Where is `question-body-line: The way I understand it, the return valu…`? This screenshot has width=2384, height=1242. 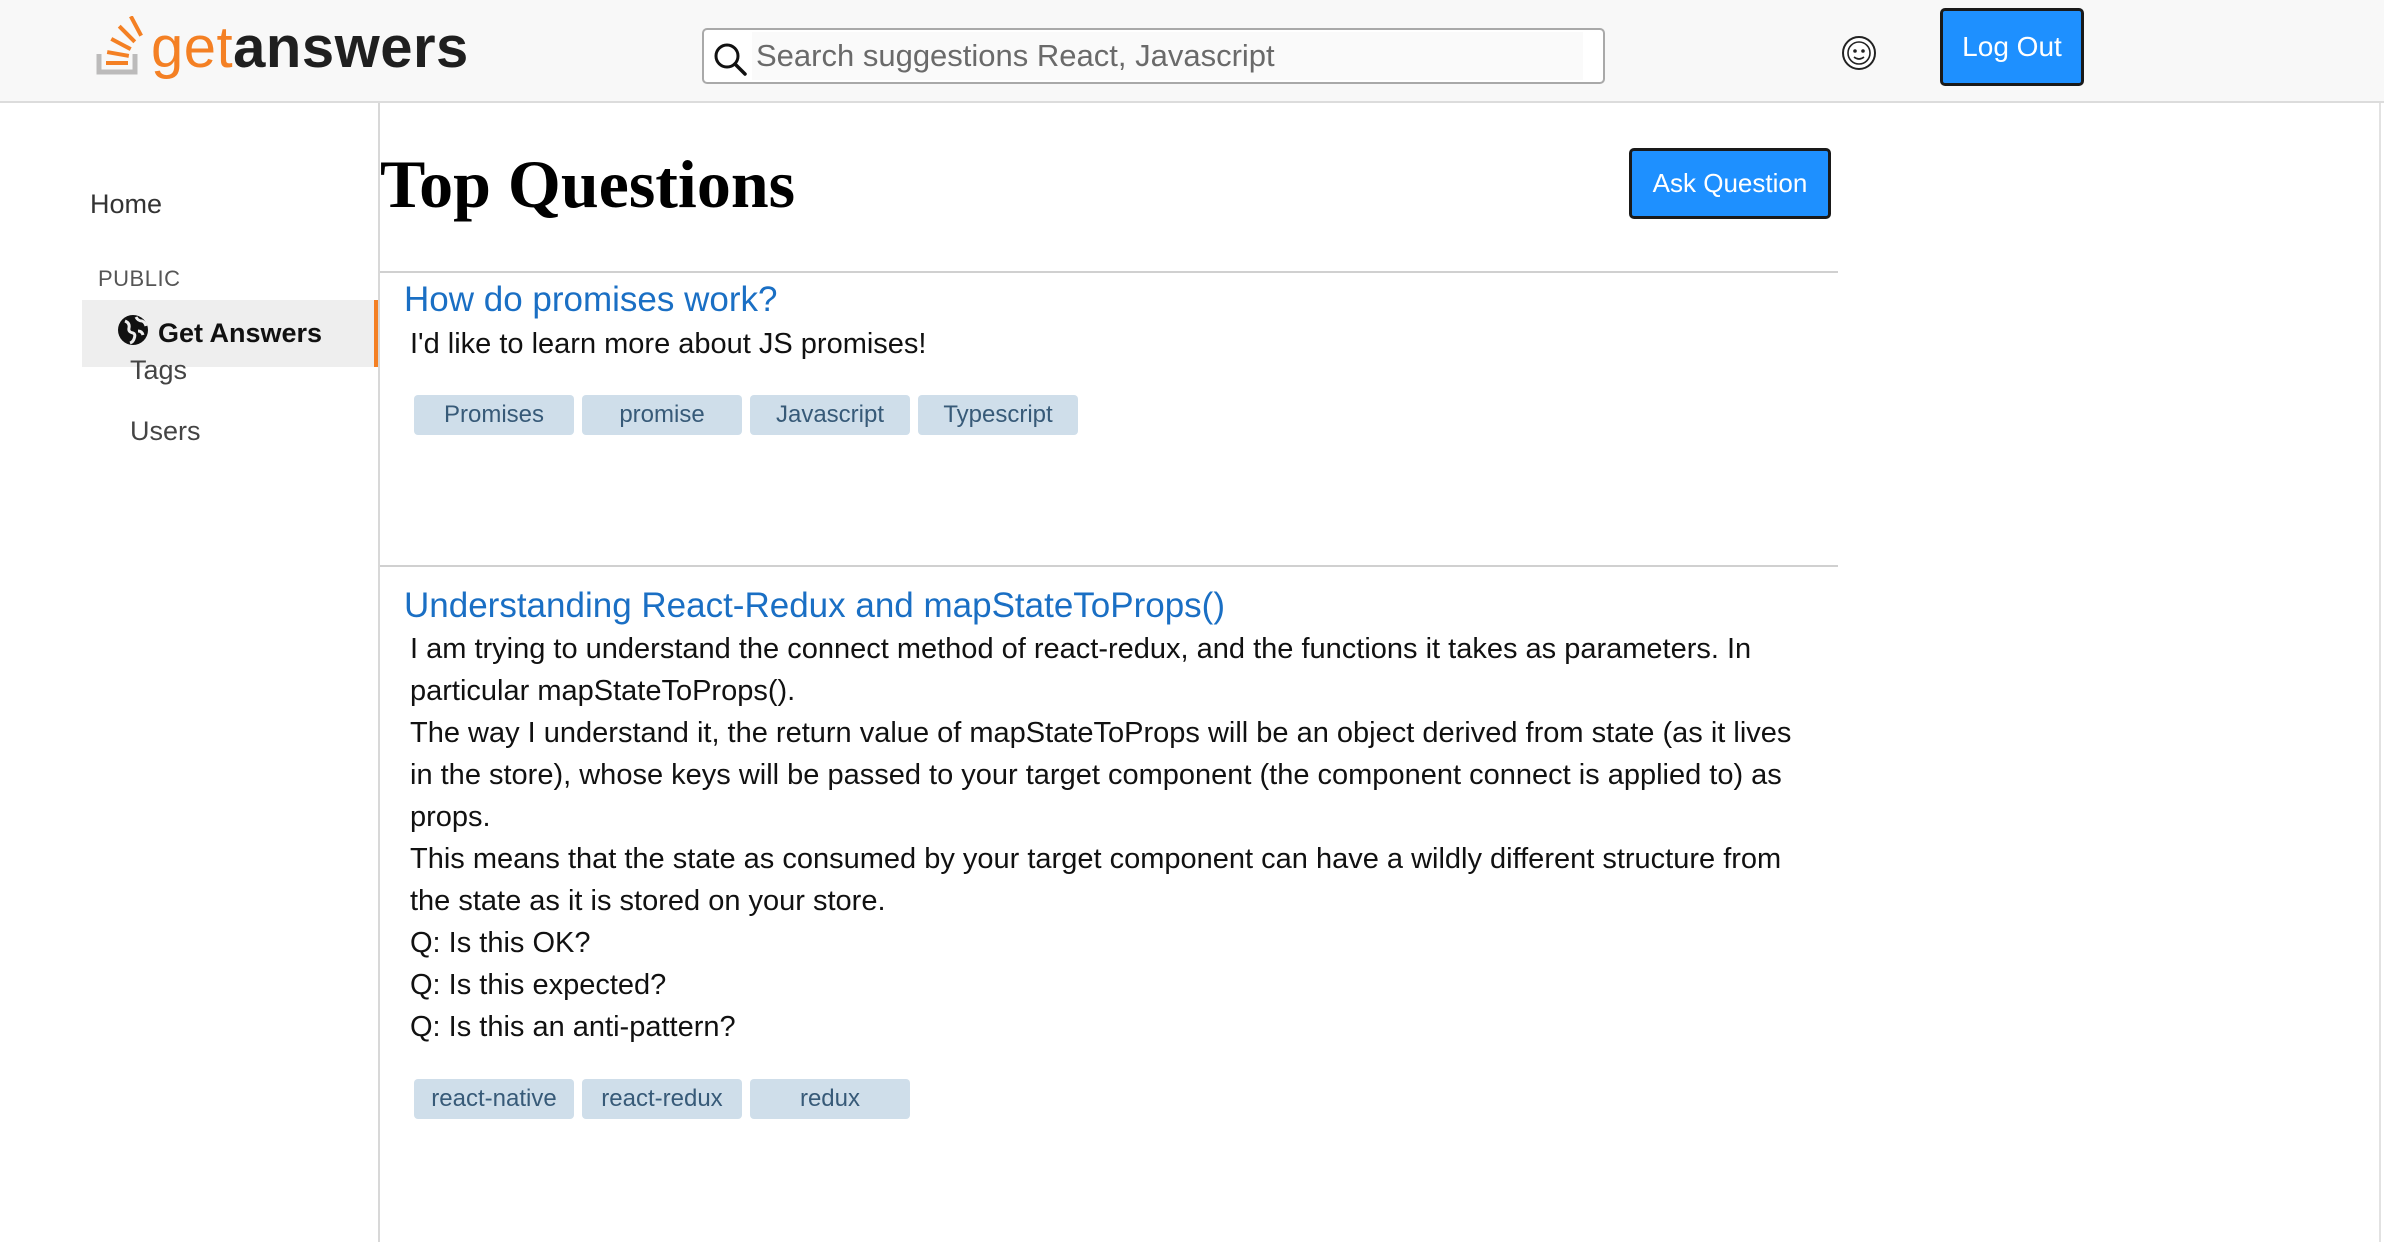 question-body-line: The way I understand it, the return valu… is located at coordinates (1101, 775).